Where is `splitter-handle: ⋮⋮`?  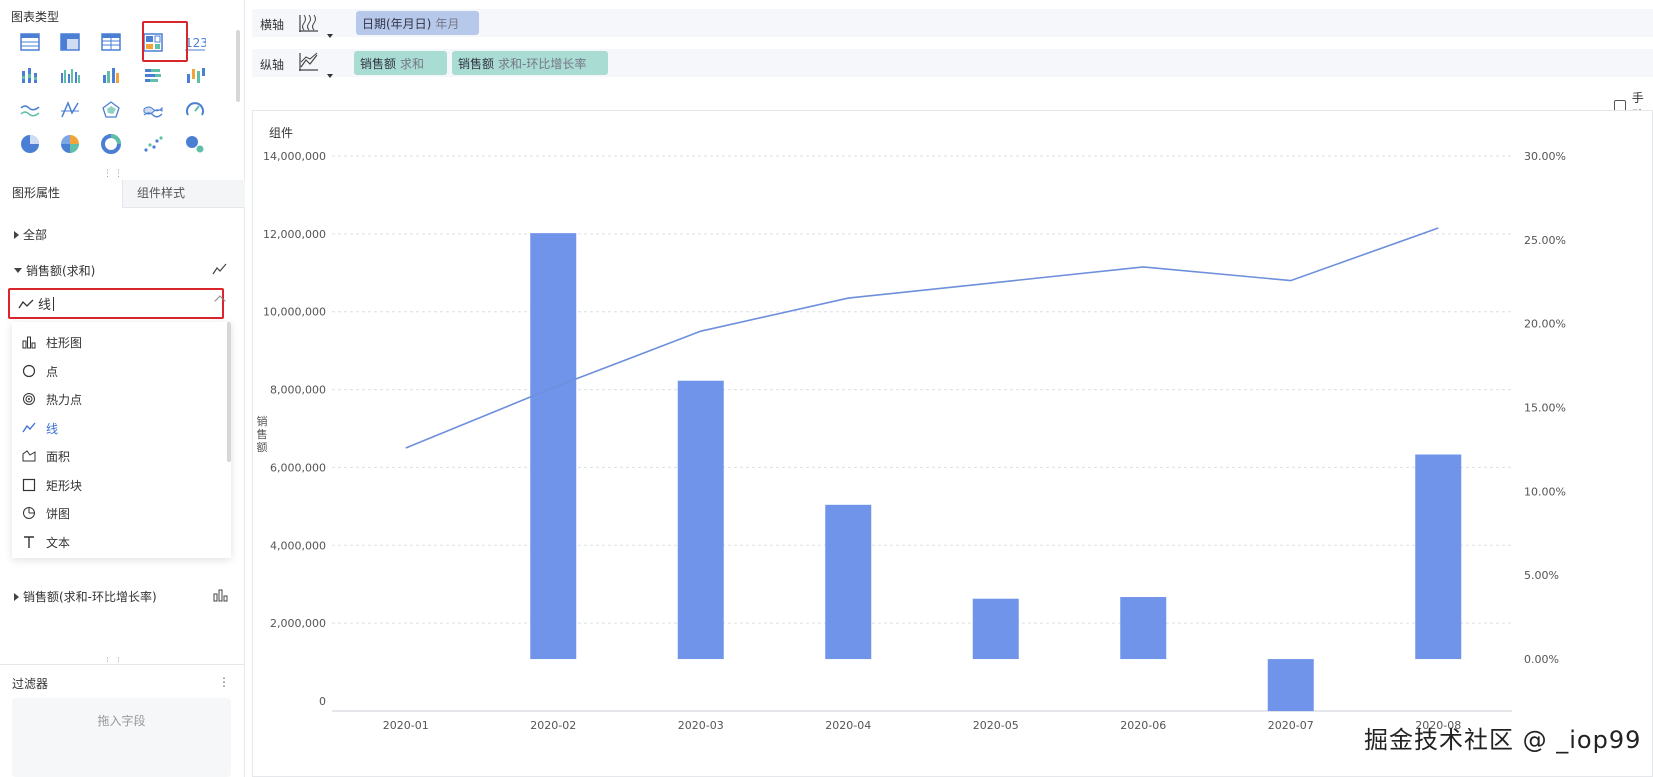 splitter-handle: ⋮⋮ is located at coordinates (113, 174).